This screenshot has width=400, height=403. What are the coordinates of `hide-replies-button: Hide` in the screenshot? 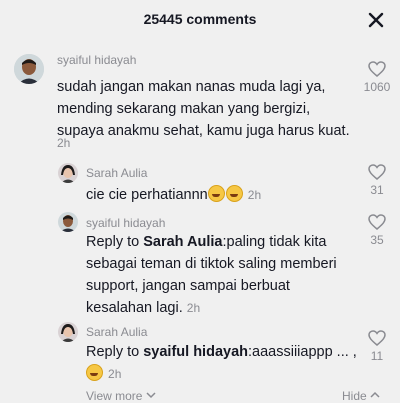 It's located at (361, 396).